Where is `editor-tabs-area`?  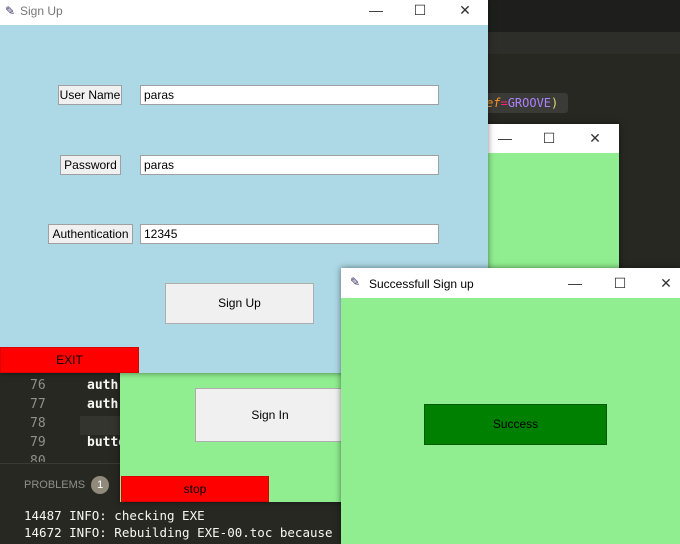
editor-tabs-area is located at coordinates (584, 16).